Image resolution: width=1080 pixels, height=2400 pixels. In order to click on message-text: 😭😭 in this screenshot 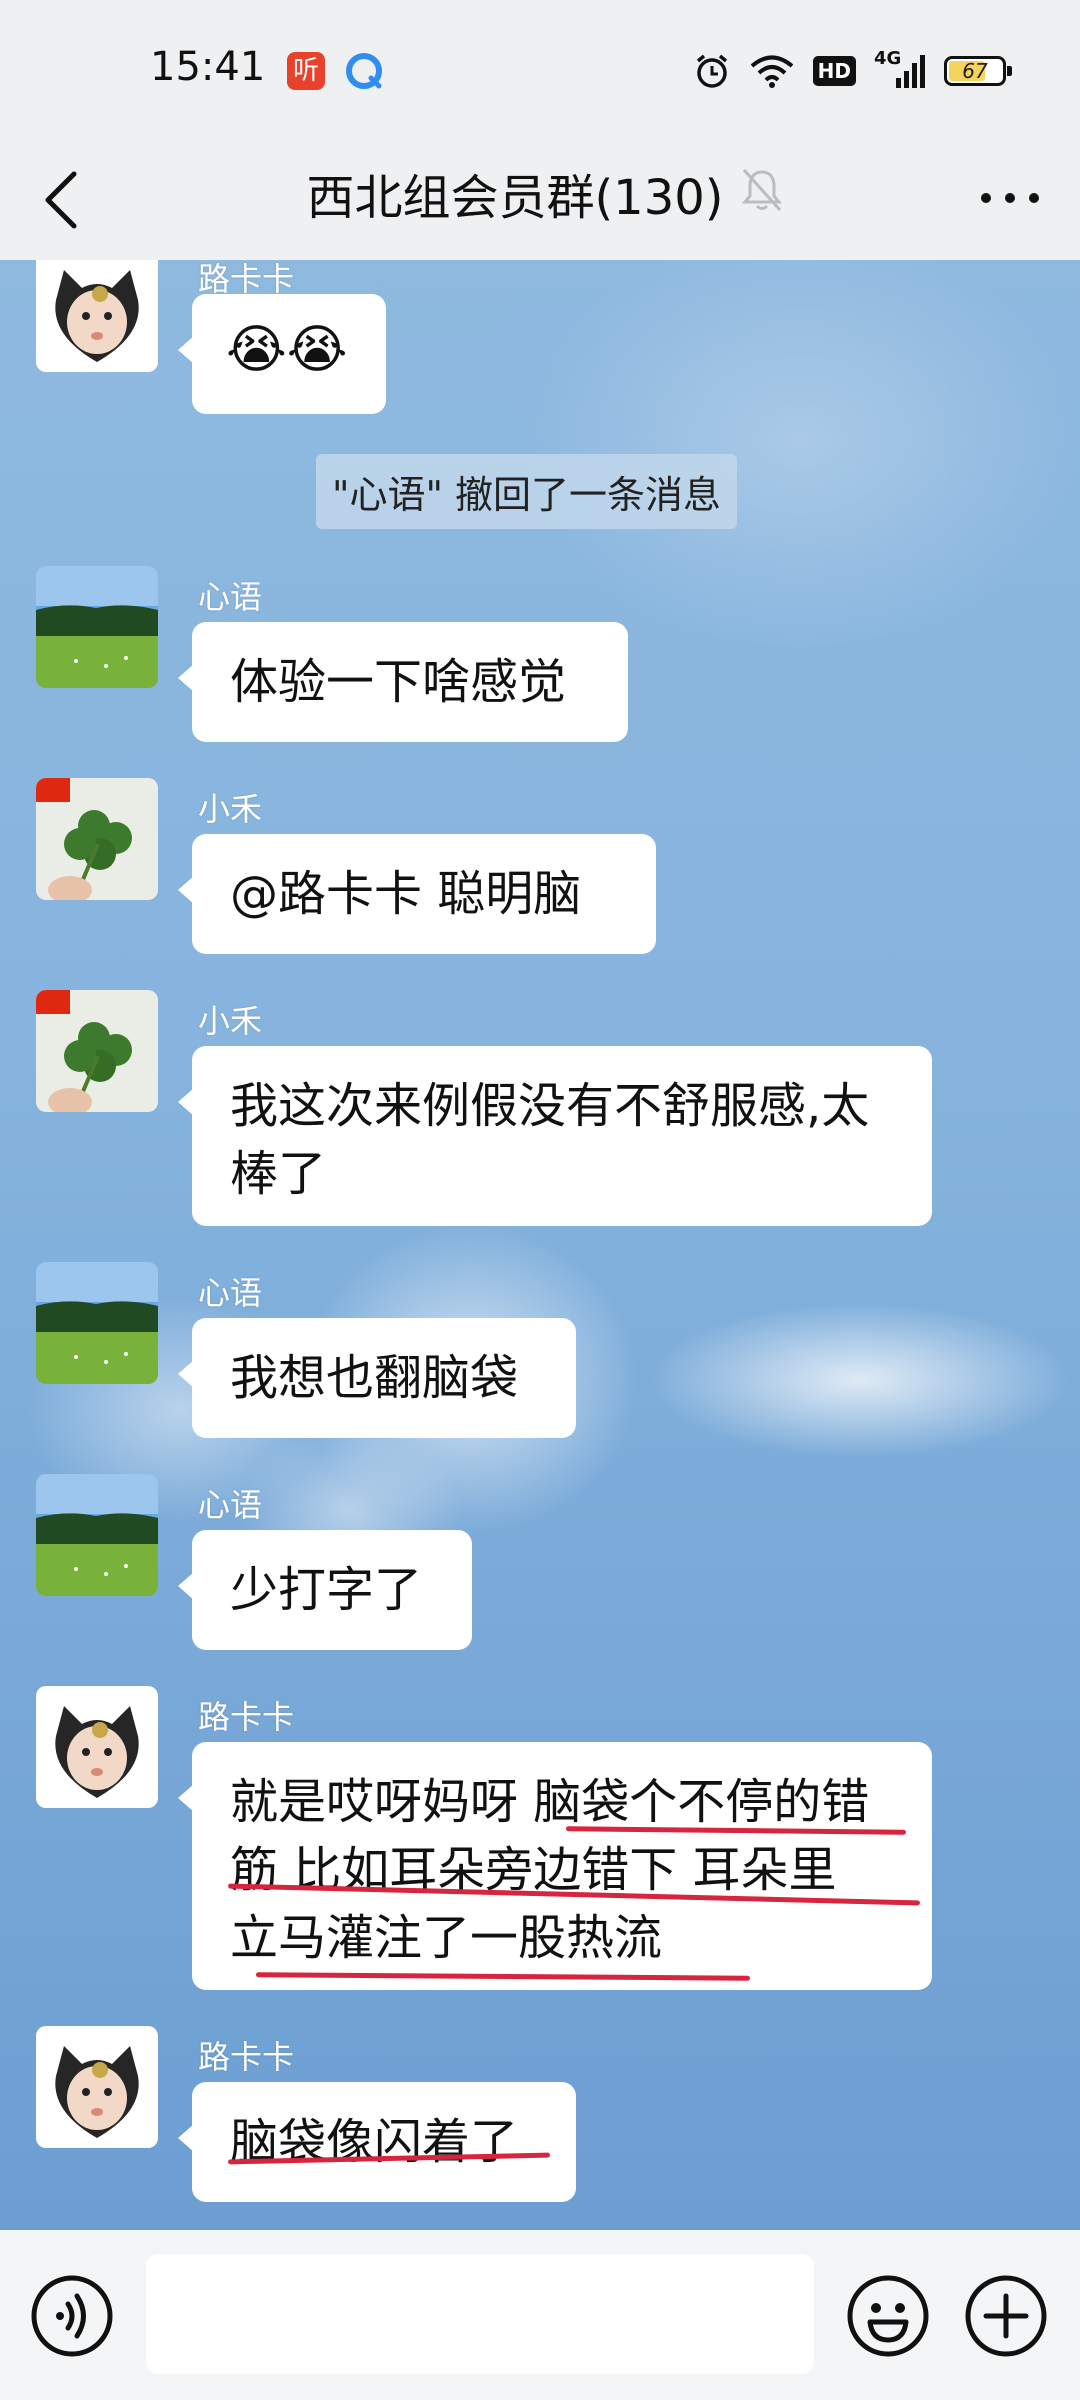, I will do `click(287, 350)`.